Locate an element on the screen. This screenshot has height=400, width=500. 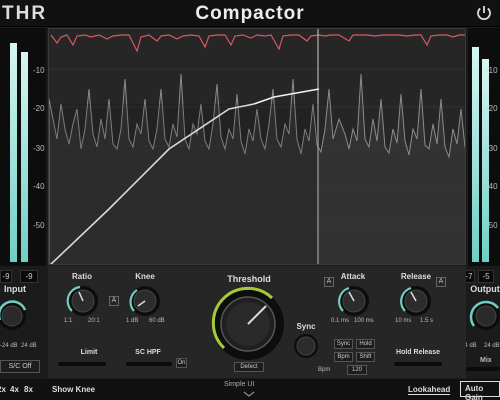
ratio-knob is located at coordinates (83, 301).